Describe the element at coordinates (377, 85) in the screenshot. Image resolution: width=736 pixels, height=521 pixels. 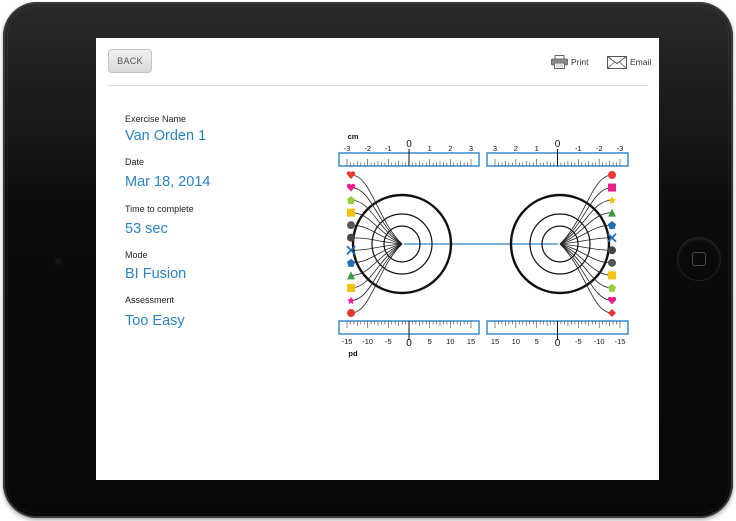
I see `header-divider` at that location.